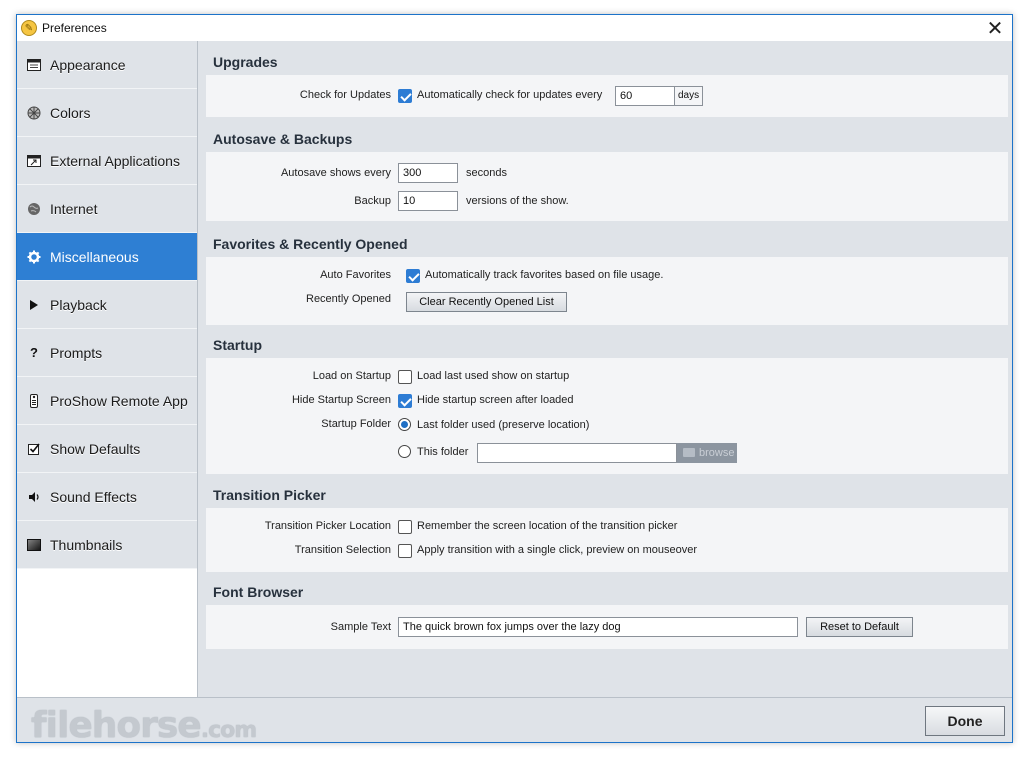 The image size is (1031, 760). Describe the element at coordinates (34, 65) in the screenshot. I see `appearance-icon` at that location.